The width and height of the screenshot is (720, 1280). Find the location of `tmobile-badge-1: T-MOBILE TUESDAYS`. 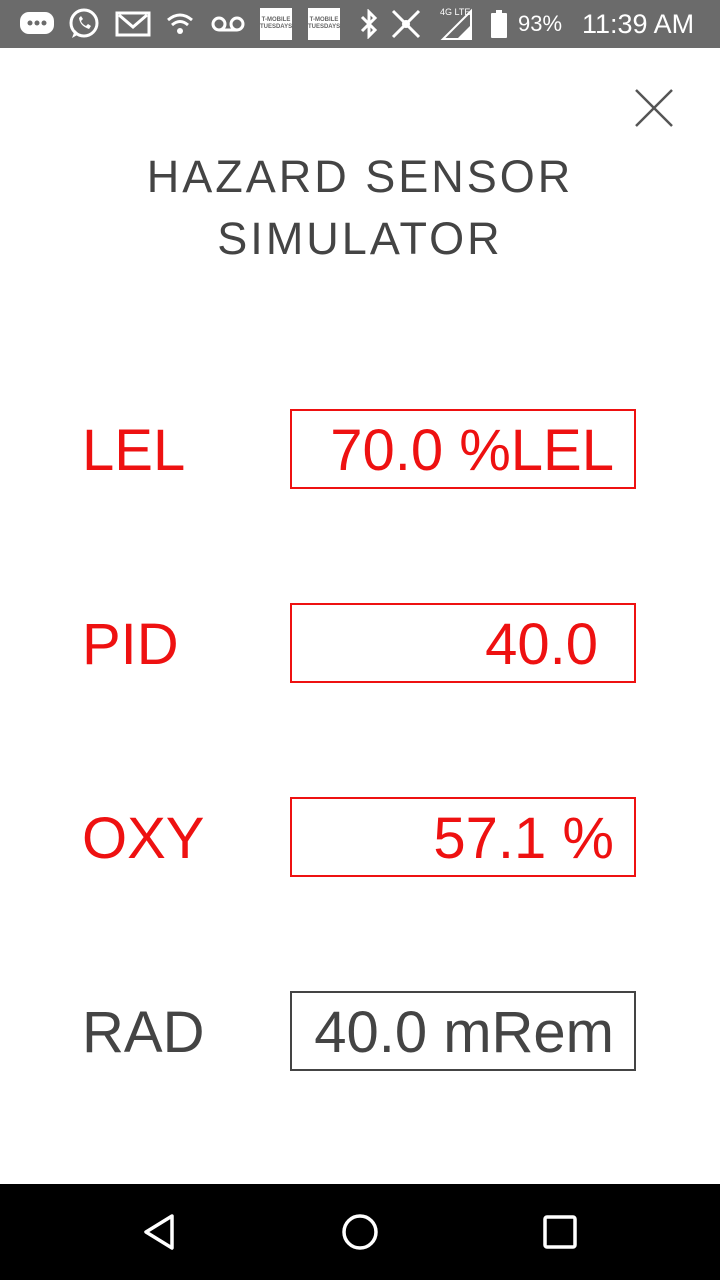

tmobile-badge-1: T-MOBILE TUESDAYS is located at coordinates (276, 24).